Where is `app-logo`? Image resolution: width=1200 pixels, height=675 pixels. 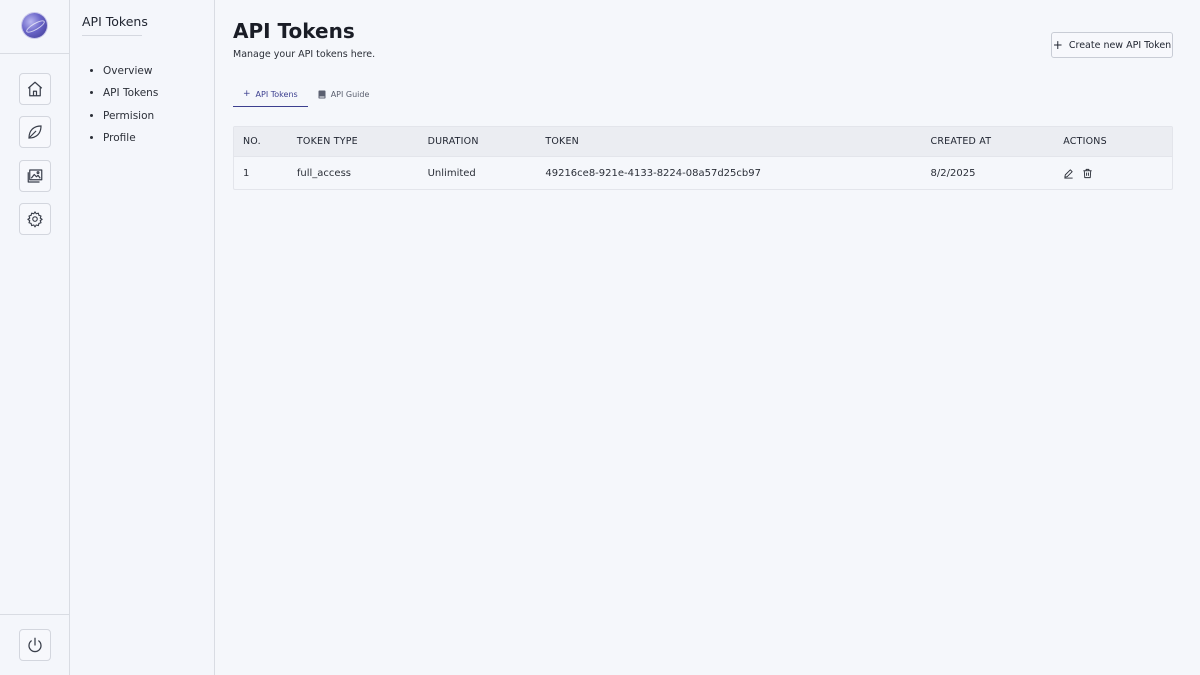 app-logo is located at coordinates (34, 25).